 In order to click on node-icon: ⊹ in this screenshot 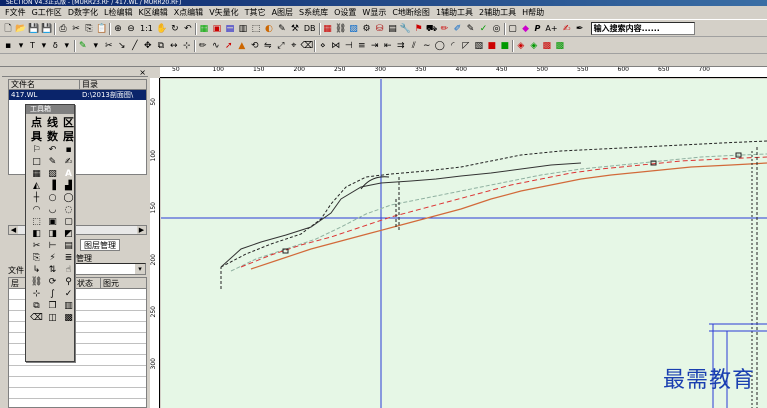, I will do `click(187, 46)`.